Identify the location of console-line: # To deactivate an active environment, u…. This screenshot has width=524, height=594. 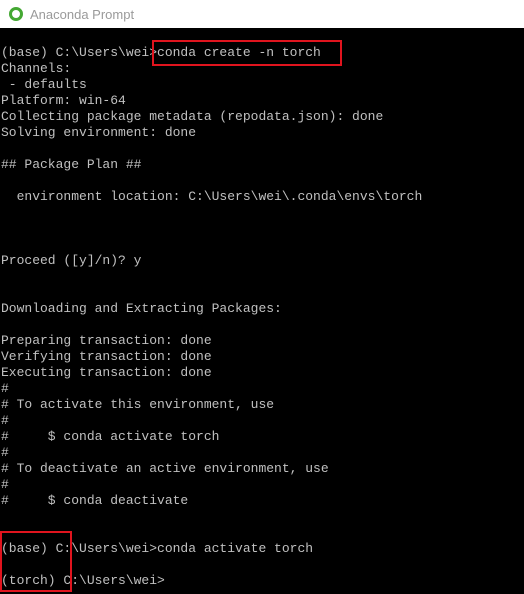
(165, 468).